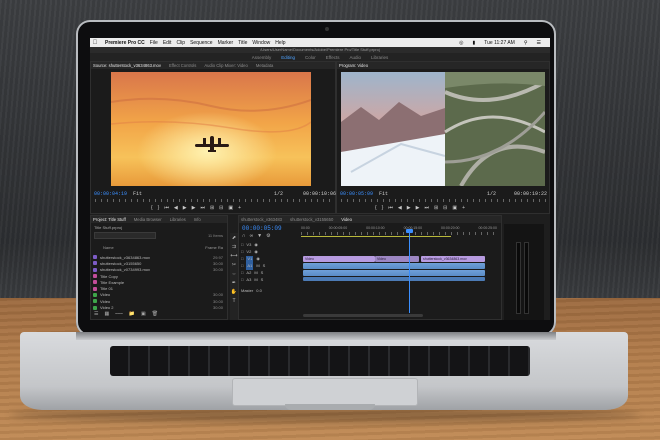  Describe the element at coordinates (463, 208) in the screenshot. I see `prog-add-button-icon: +` at that location.